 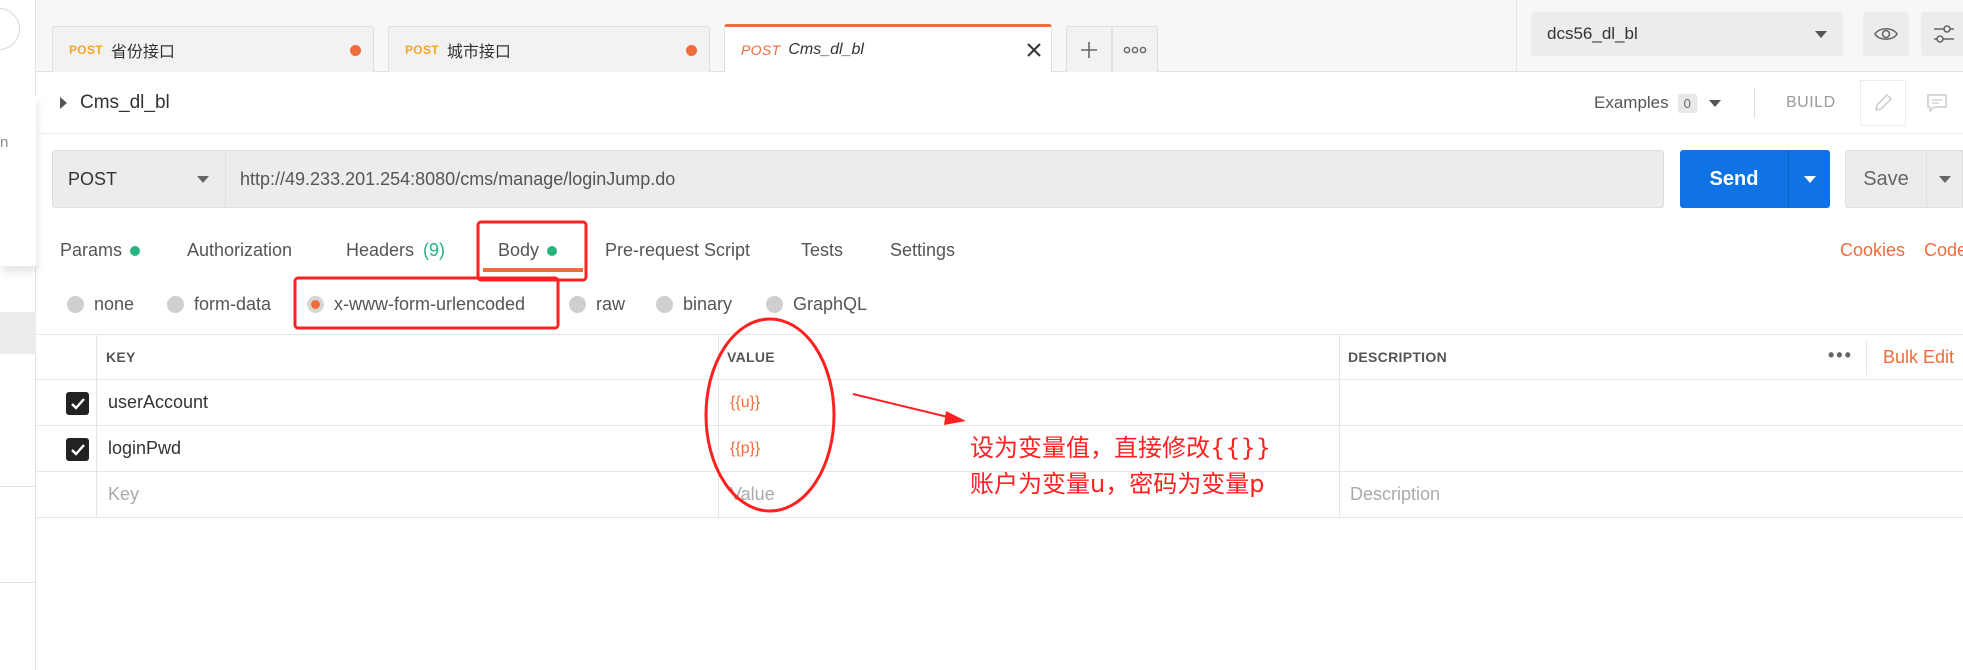 What do you see at coordinates (888, 48) in the screenshot?
I see `request-tab-active: POST Cms_dl_bl` at bounding box center [888, 48].